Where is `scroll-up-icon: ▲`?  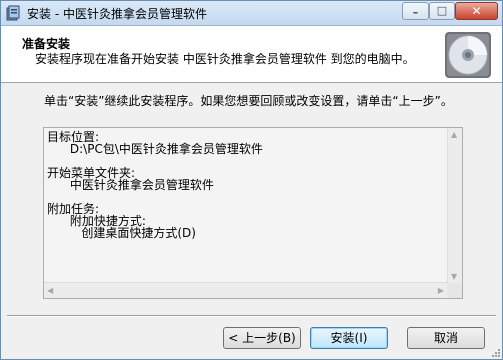
scroll-up-icon: ▲ is located at coordinates (454, 134).